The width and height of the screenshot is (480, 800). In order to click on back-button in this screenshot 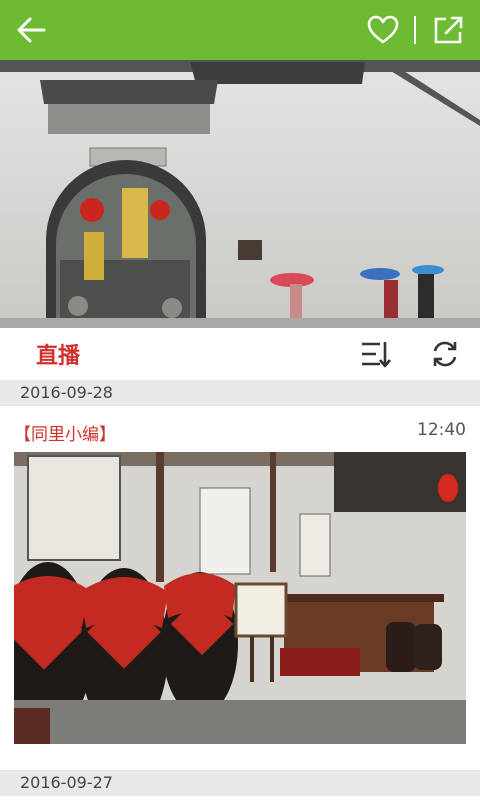, I will do `click(32, 30)`.